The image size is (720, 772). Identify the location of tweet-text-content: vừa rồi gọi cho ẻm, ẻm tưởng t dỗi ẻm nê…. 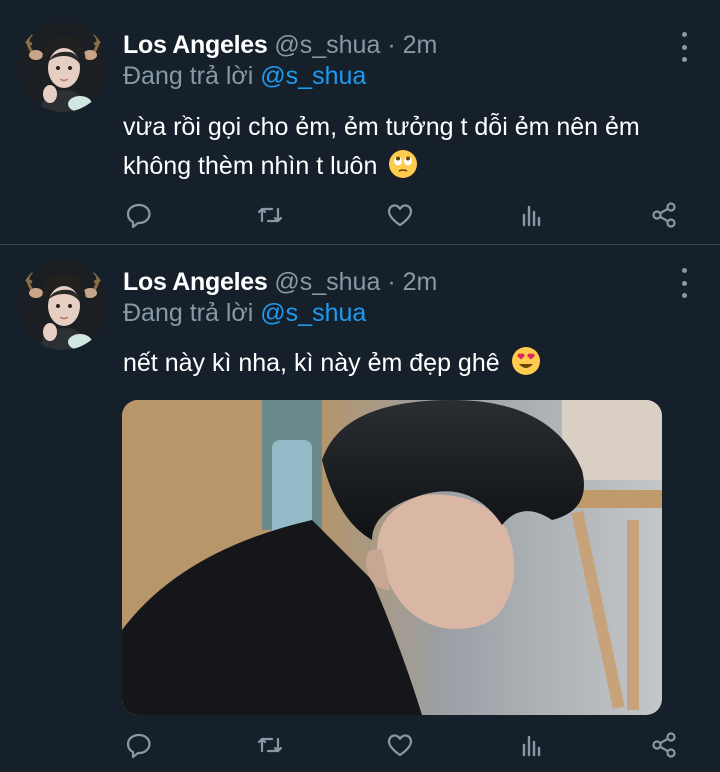
(381, 146).